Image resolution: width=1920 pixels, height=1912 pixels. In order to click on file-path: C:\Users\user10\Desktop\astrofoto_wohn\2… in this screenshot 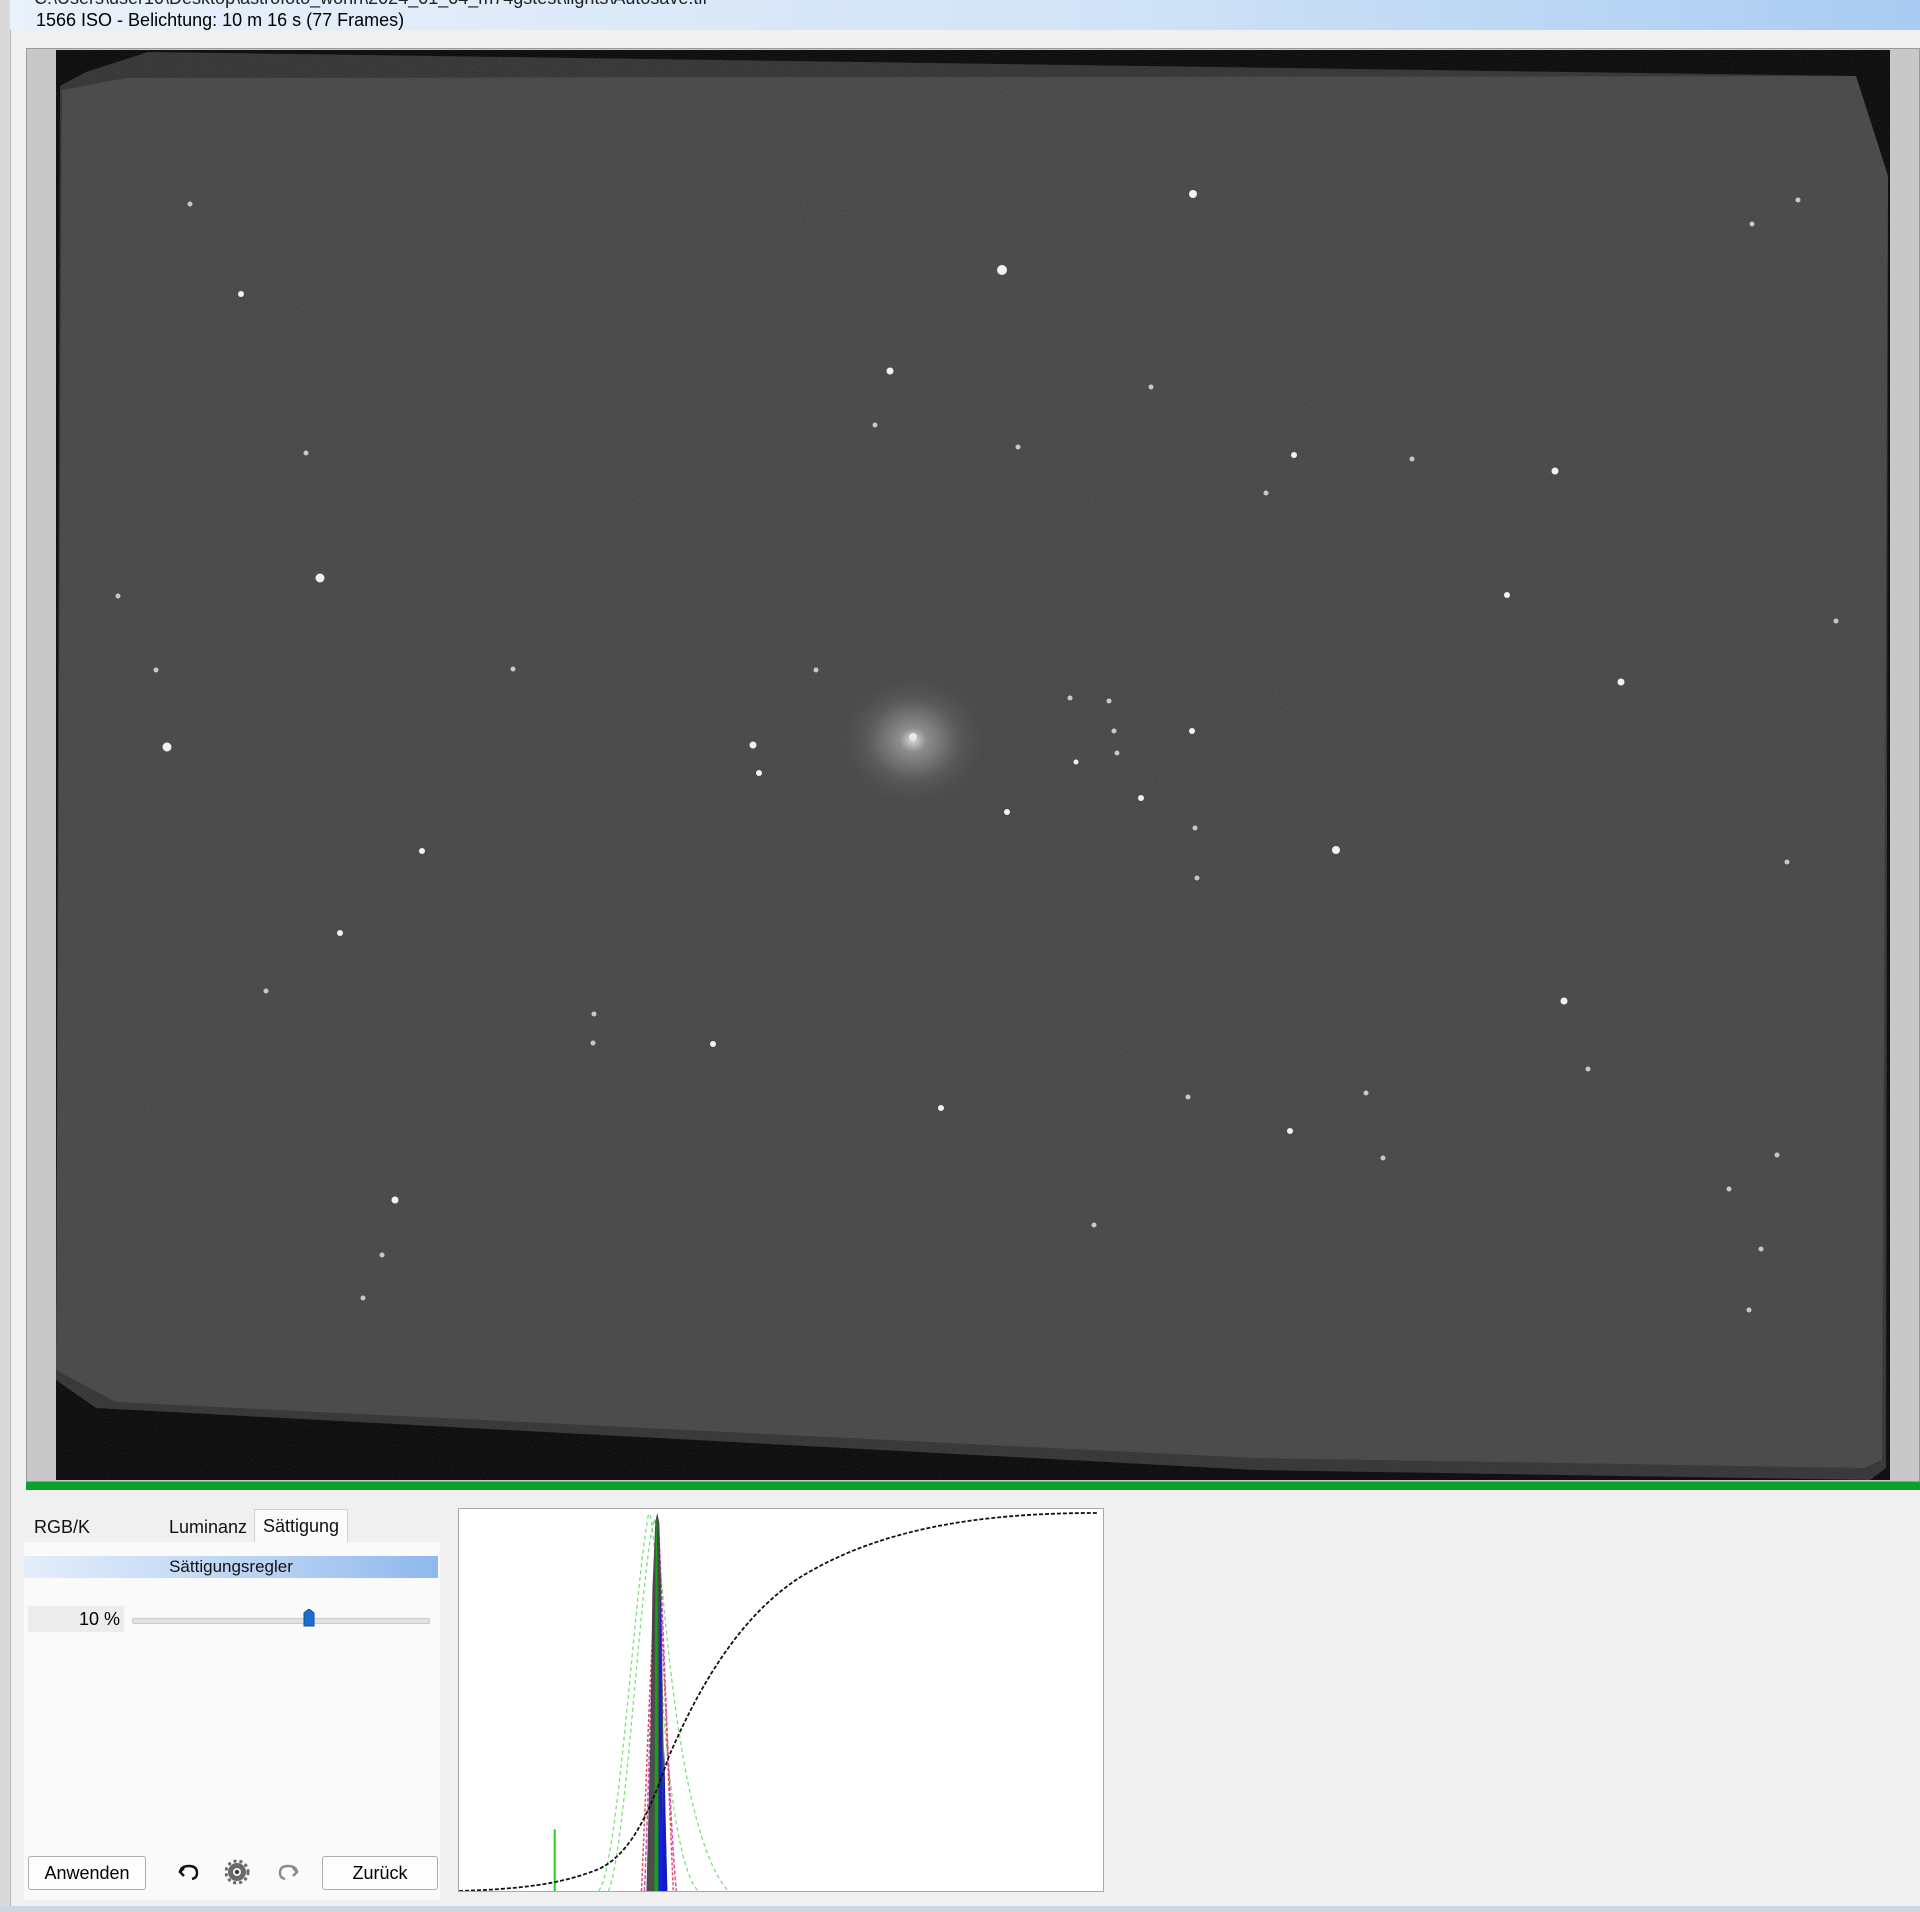, I will do `click(370, 4)`.